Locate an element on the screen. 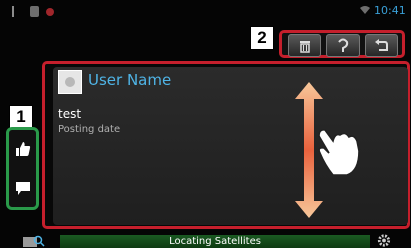 This screenshot has width=411, height=248. action-toolbar is located at coordinates (342, 44).